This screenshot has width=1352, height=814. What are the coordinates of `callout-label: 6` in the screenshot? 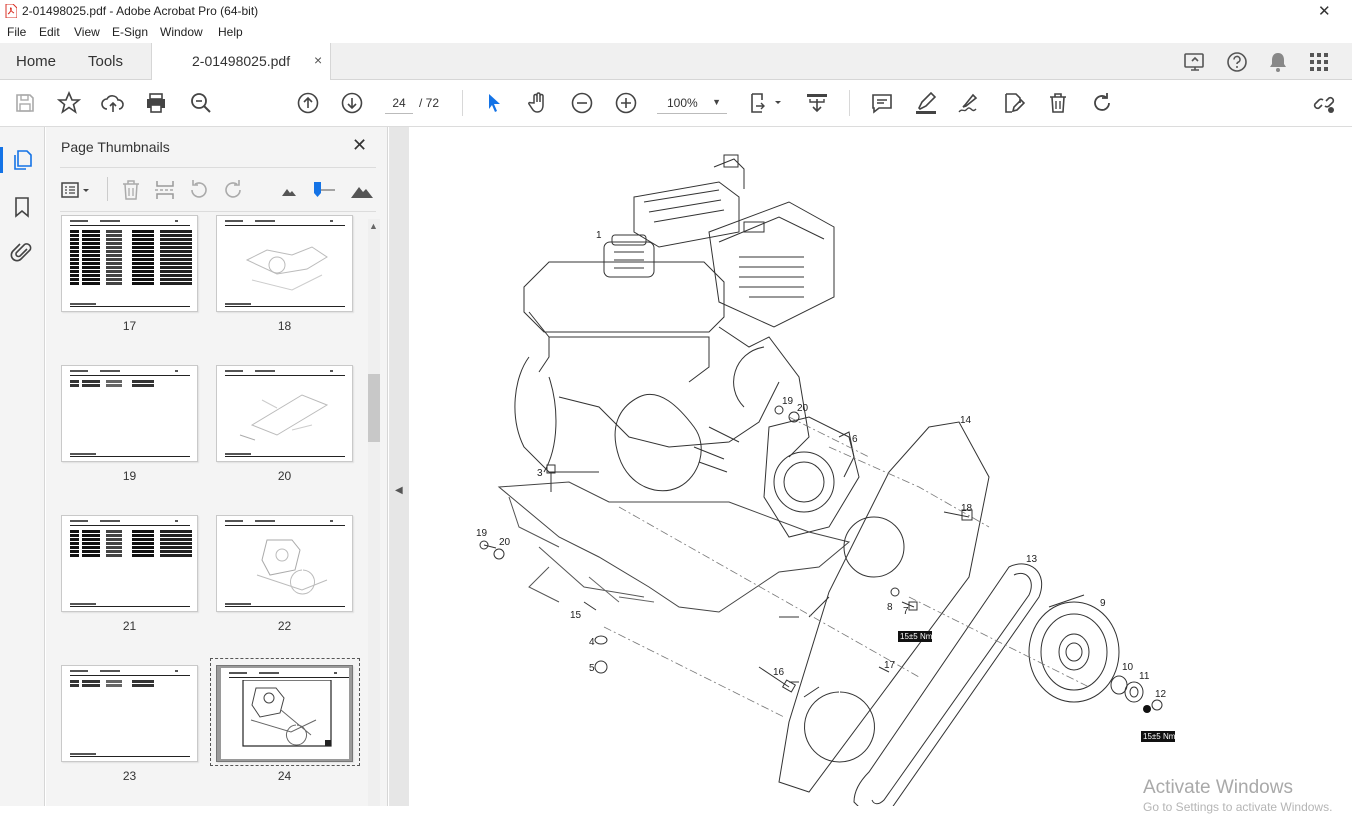 It's located at (855, 439).